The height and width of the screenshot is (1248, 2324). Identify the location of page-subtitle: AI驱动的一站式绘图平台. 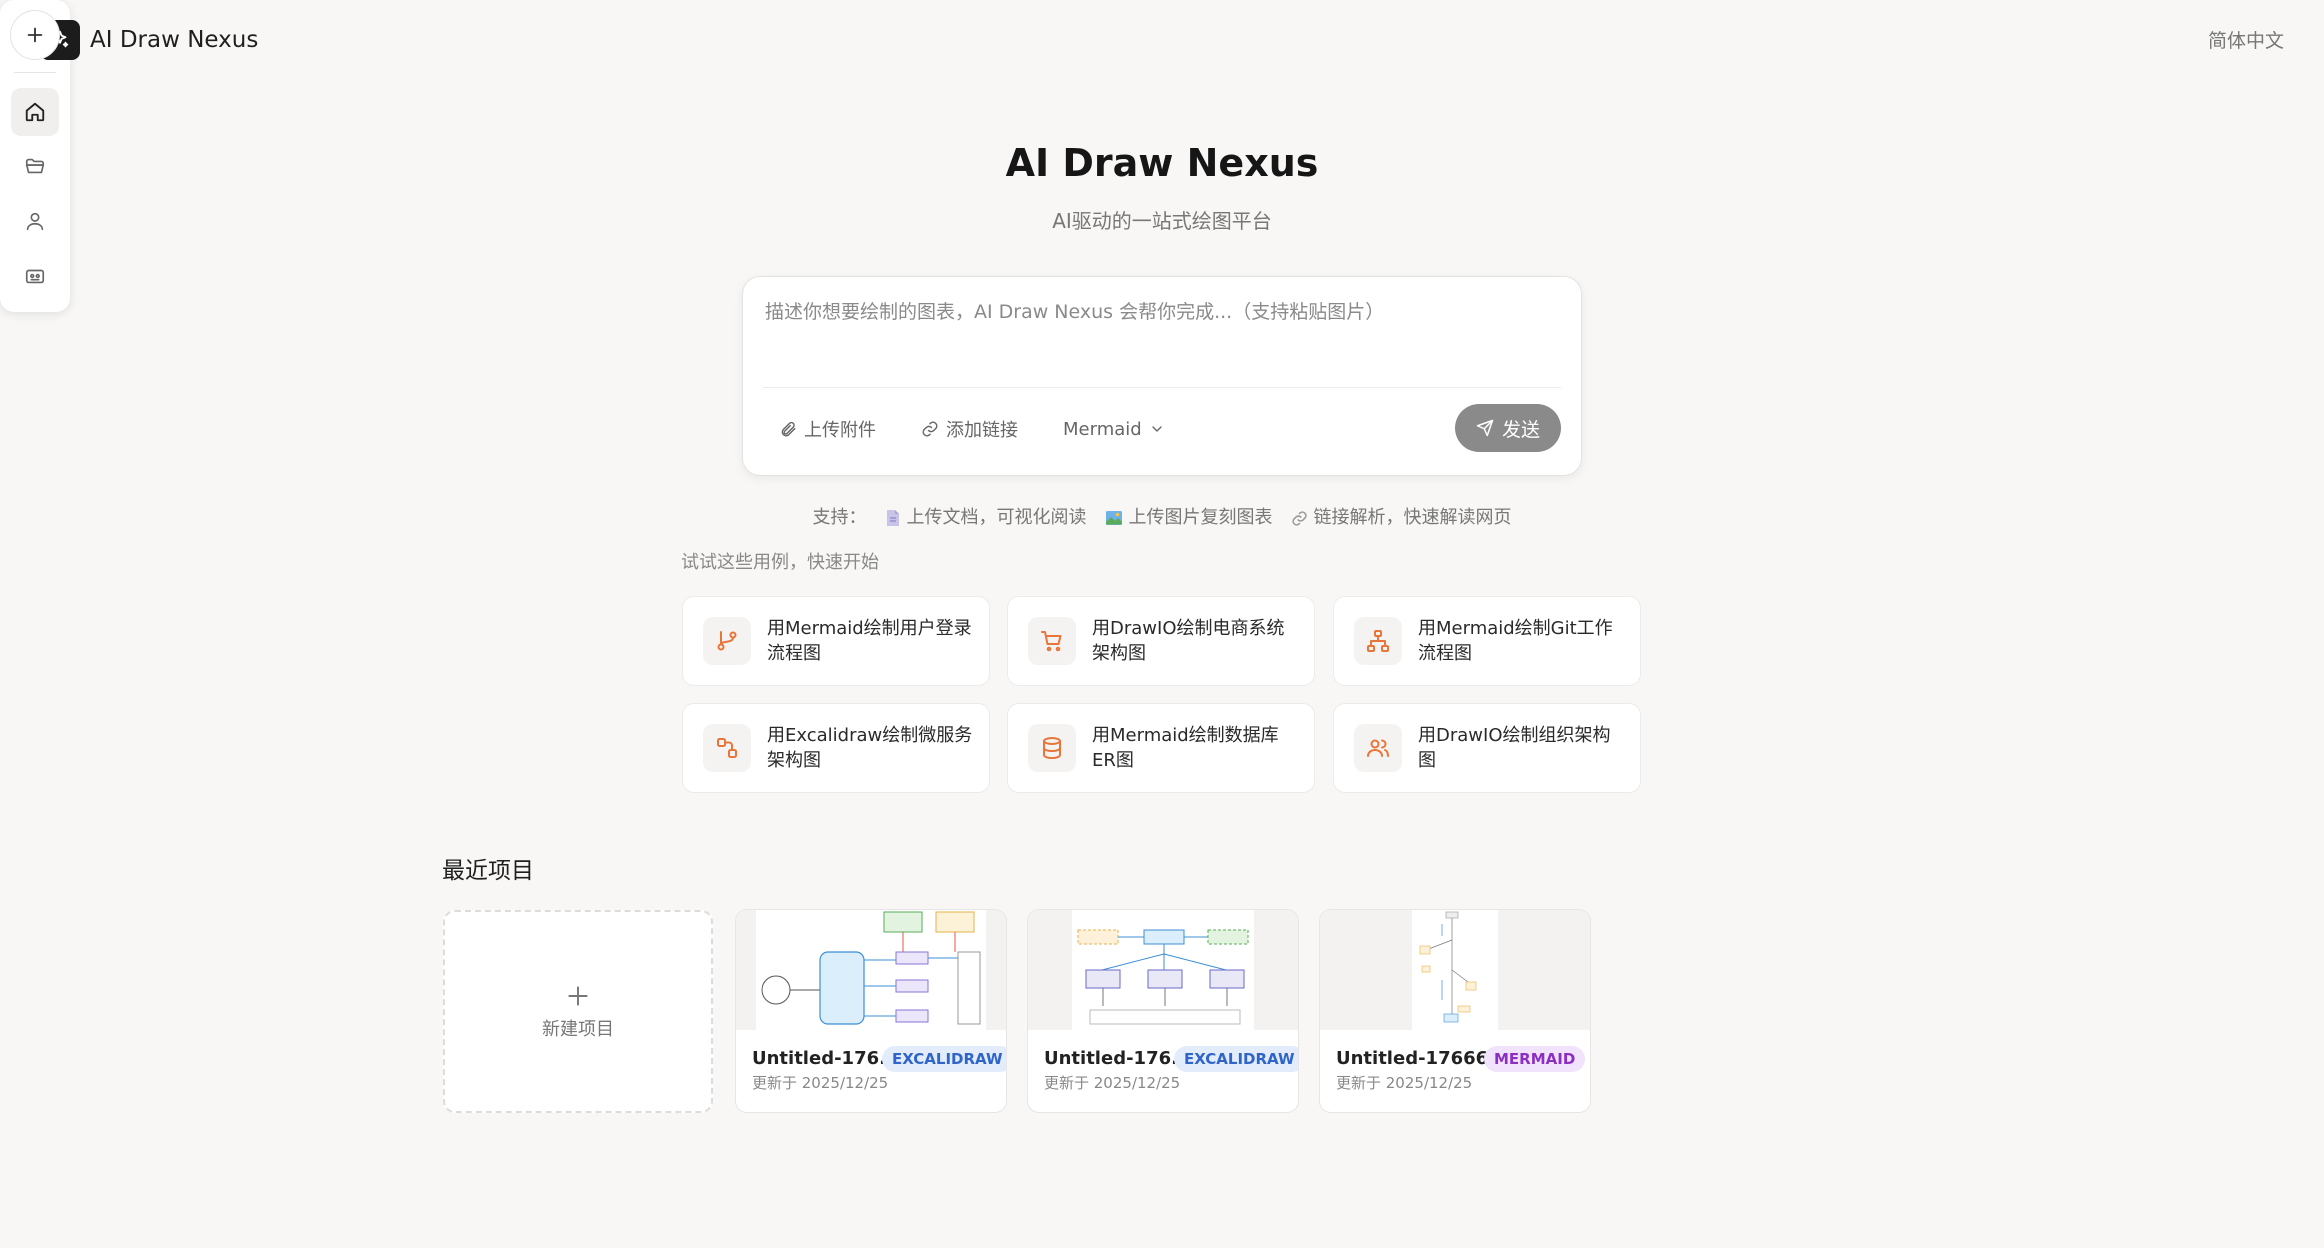
(1162, 221).